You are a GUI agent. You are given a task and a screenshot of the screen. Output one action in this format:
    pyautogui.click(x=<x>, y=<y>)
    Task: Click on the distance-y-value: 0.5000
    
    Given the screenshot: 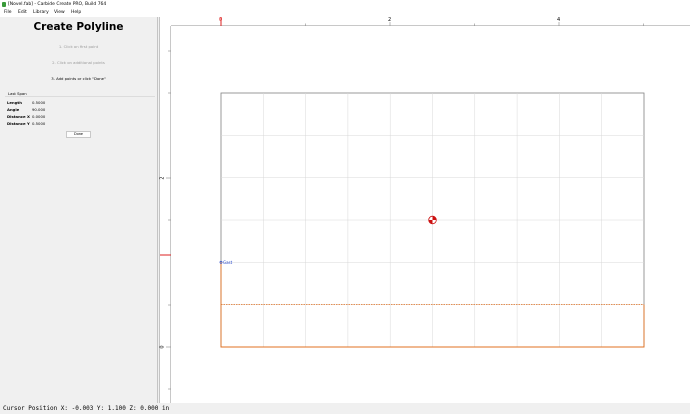 What is the action you would take?
    pyautogui.click(x=39, y=123)
    